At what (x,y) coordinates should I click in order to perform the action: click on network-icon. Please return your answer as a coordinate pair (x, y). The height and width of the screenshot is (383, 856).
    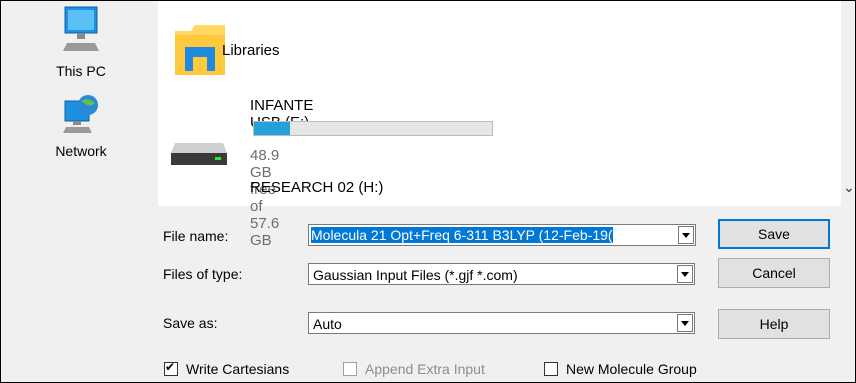
    Looking at the image, I should click on (80, 114).